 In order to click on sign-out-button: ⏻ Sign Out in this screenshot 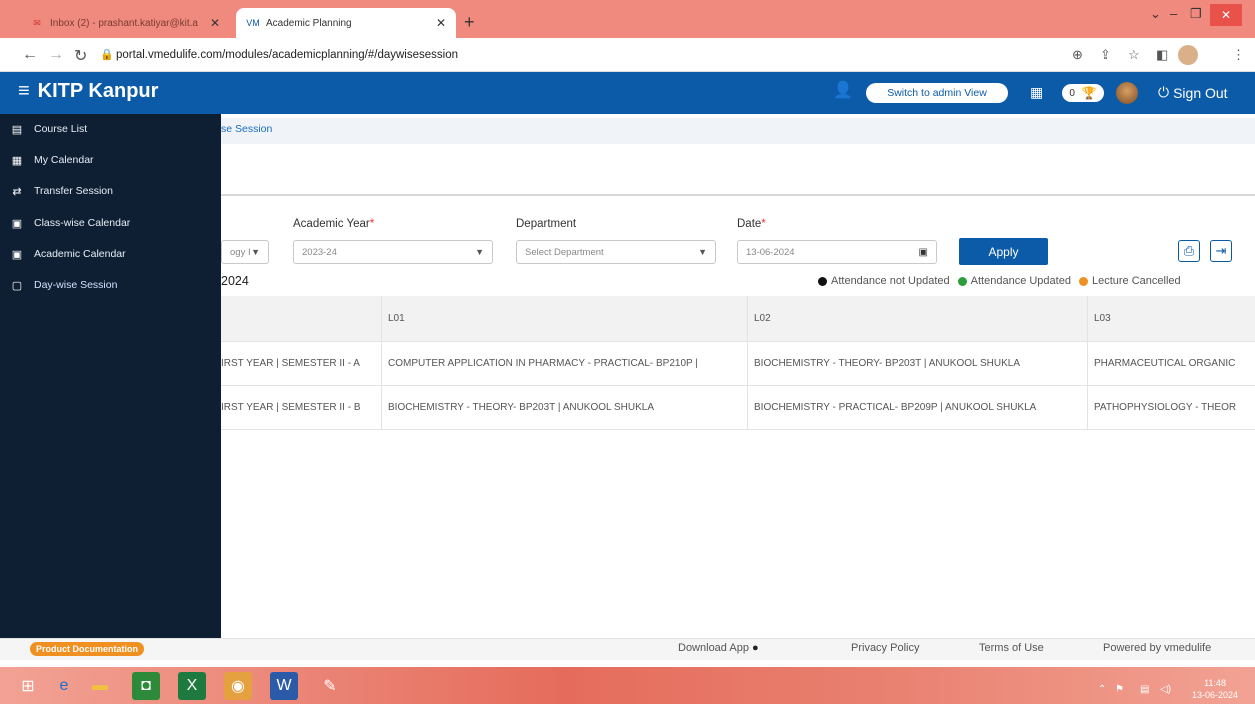, I will do `click(1193, 92)`.